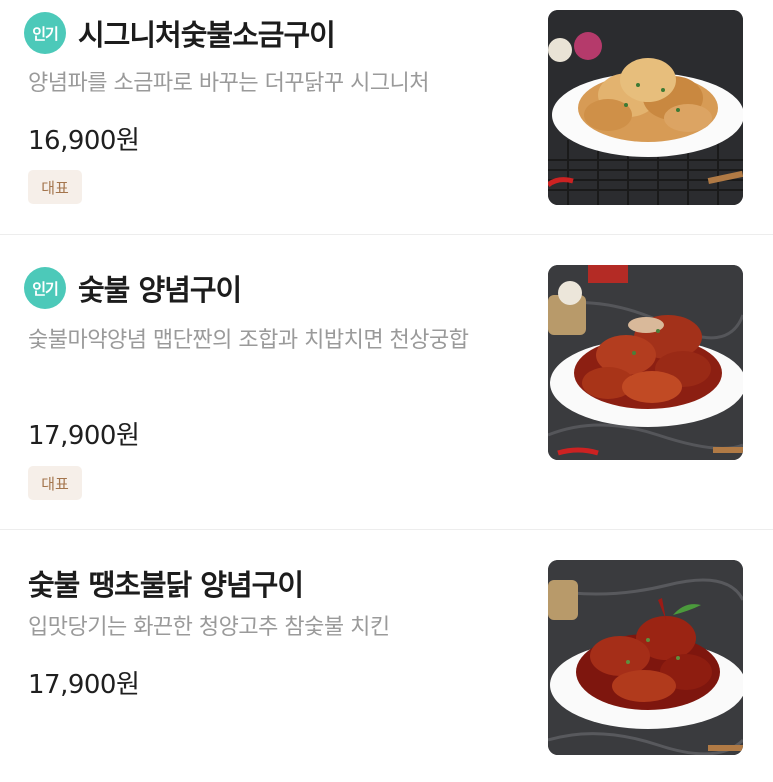 The image size is (773, 782). I want to click on salt-grilled-chicken-photo-icon, so click(645, 107).